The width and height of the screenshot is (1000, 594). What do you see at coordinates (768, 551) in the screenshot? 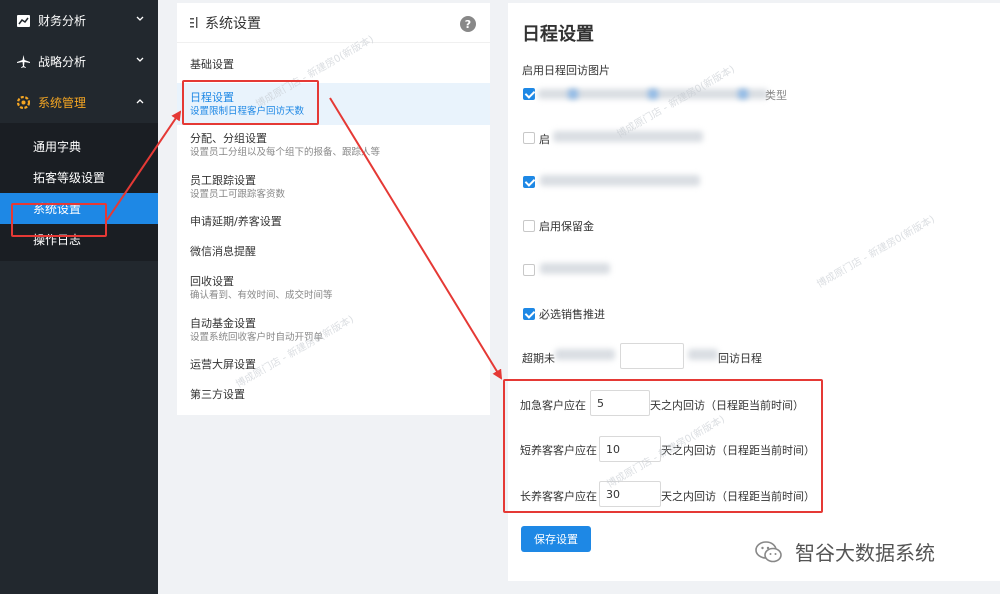
I see `wechat-icon` at bounding box center [768, 551].